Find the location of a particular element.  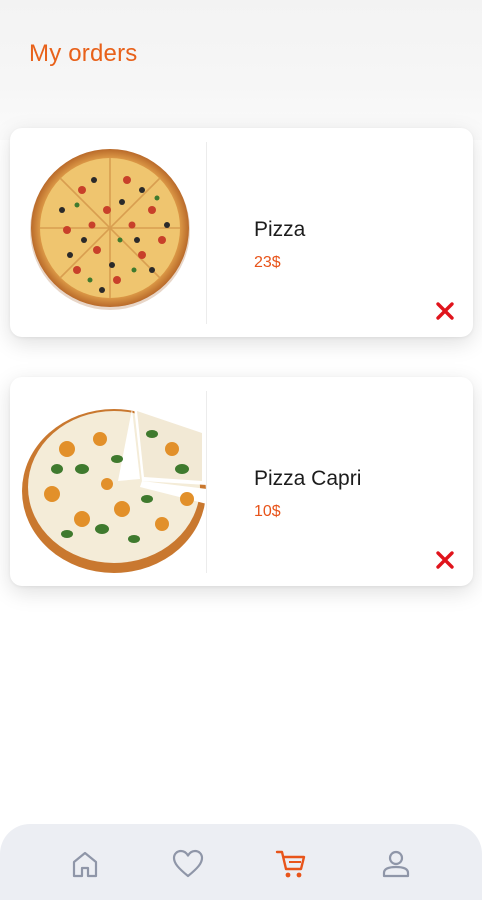

order-item-price: 10$ is located at coordinates (267, 511).